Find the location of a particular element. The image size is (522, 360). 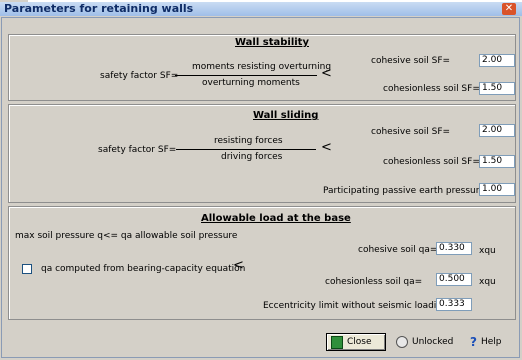

stability-sf-label: safety factor SF= is located at coordinates (139, 76).